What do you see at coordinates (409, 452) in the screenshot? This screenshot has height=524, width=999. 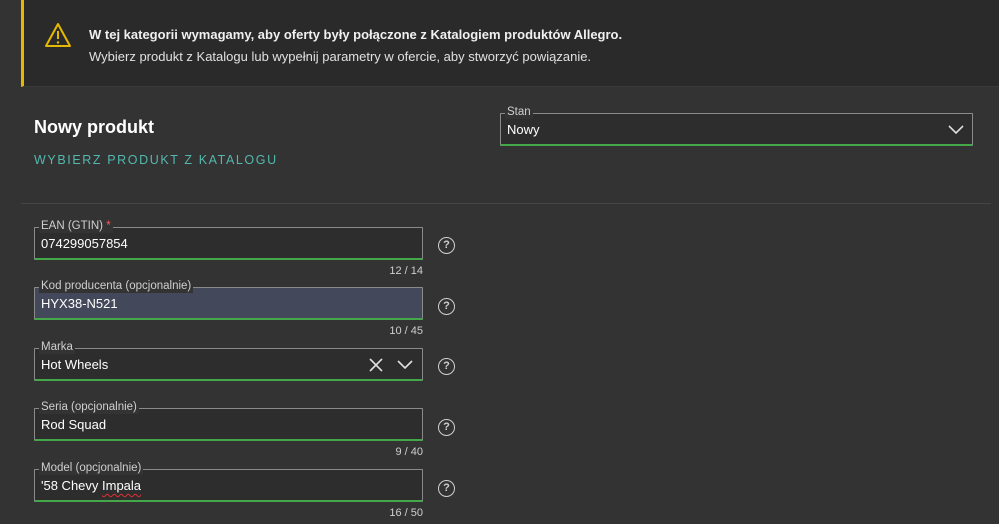 I see `series-counter: 9 / 40` at bounding box center [409, 452].